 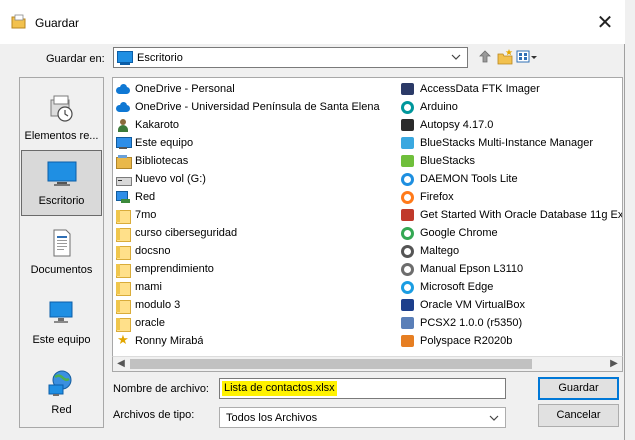 I want to click on list-item: Manual Epson L3110, so click(x=511, y=269).